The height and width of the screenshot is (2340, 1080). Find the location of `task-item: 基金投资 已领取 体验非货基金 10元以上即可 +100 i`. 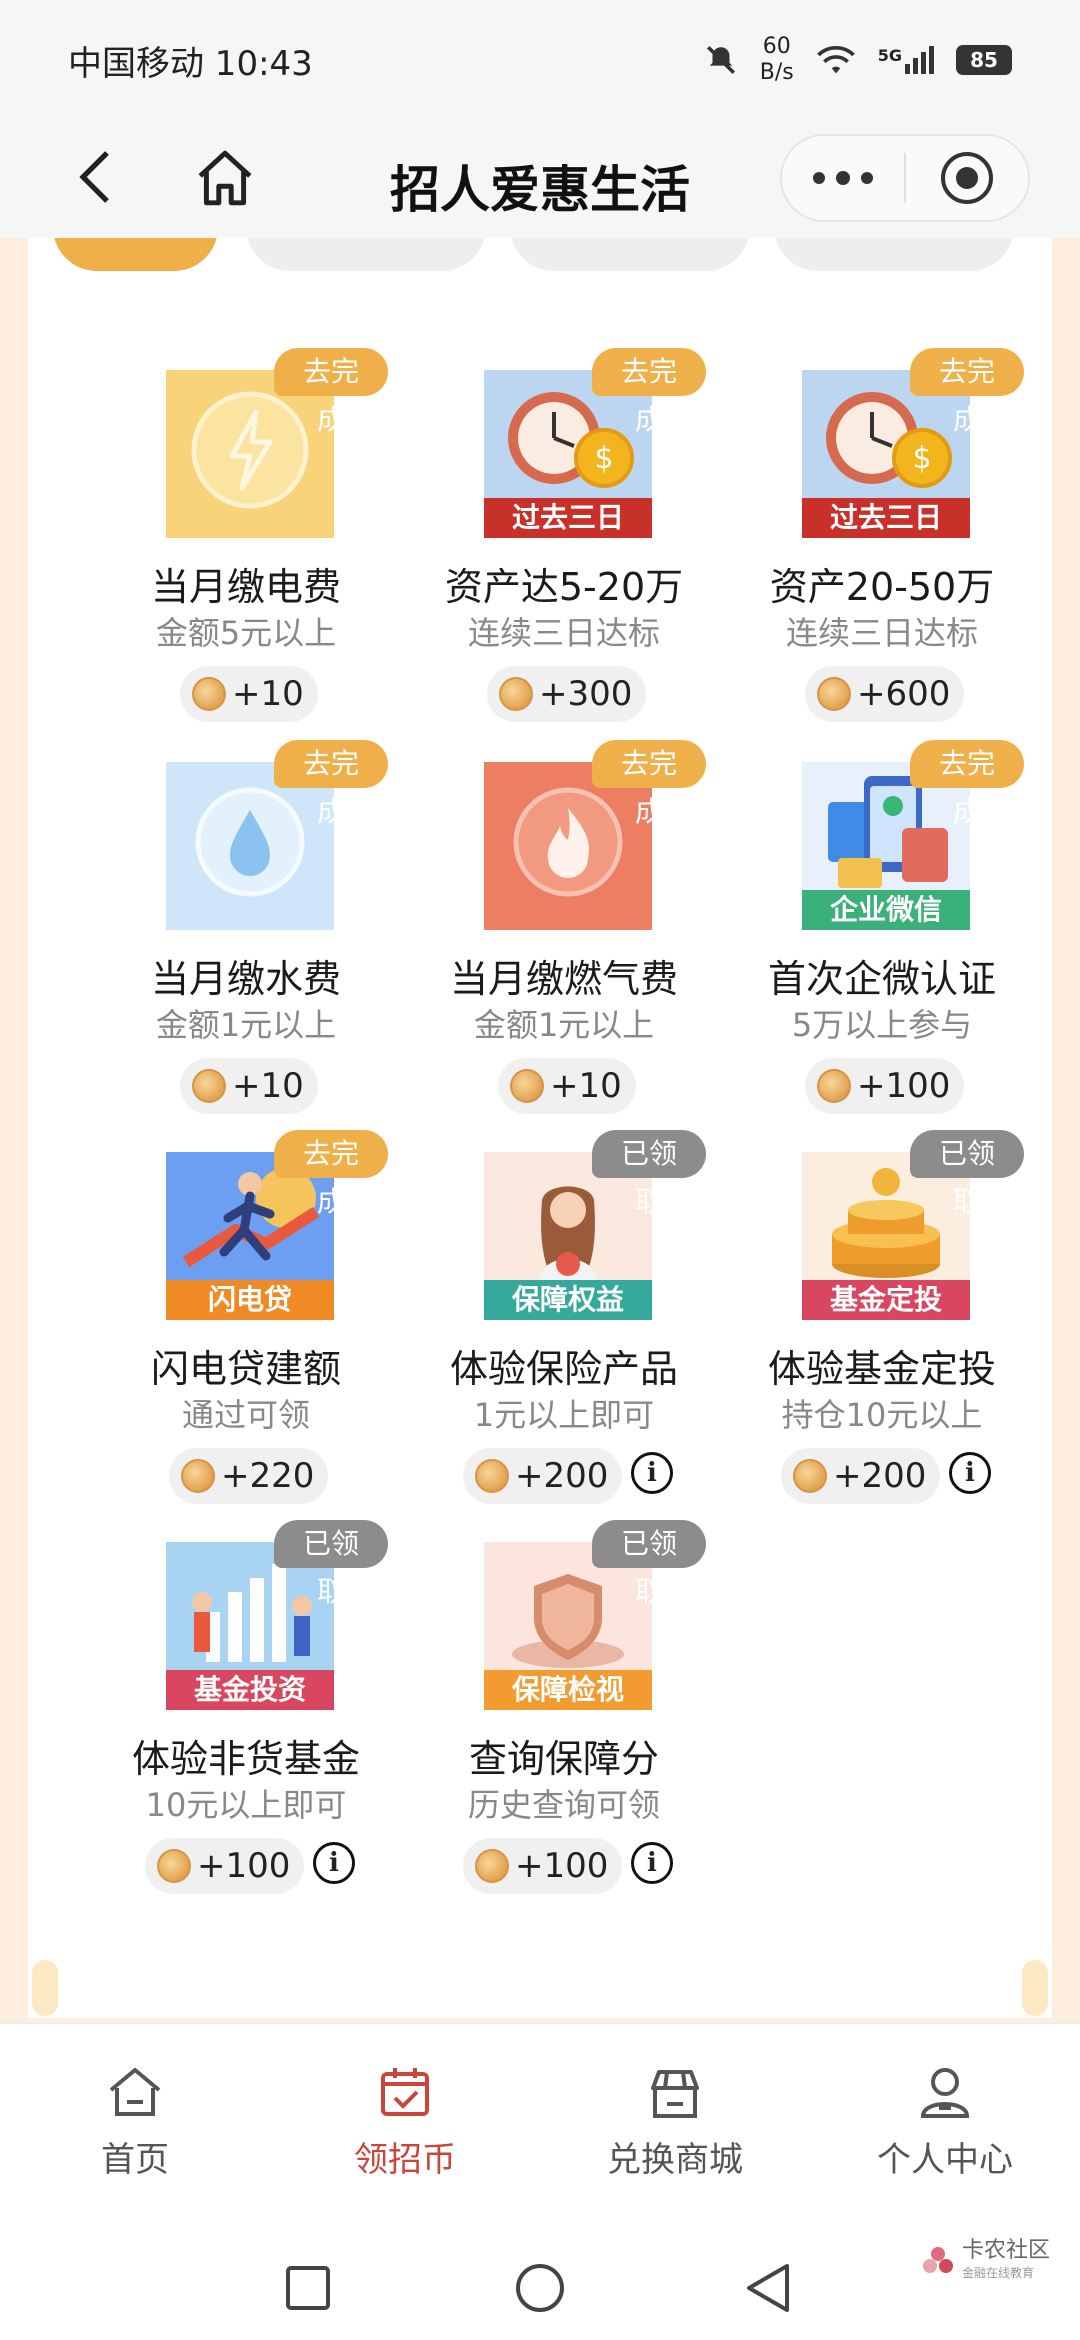

task-item: 基金投资 已领取 体验非货基金 10元以上即可 +100 i is located at coordinates (238, 1710).